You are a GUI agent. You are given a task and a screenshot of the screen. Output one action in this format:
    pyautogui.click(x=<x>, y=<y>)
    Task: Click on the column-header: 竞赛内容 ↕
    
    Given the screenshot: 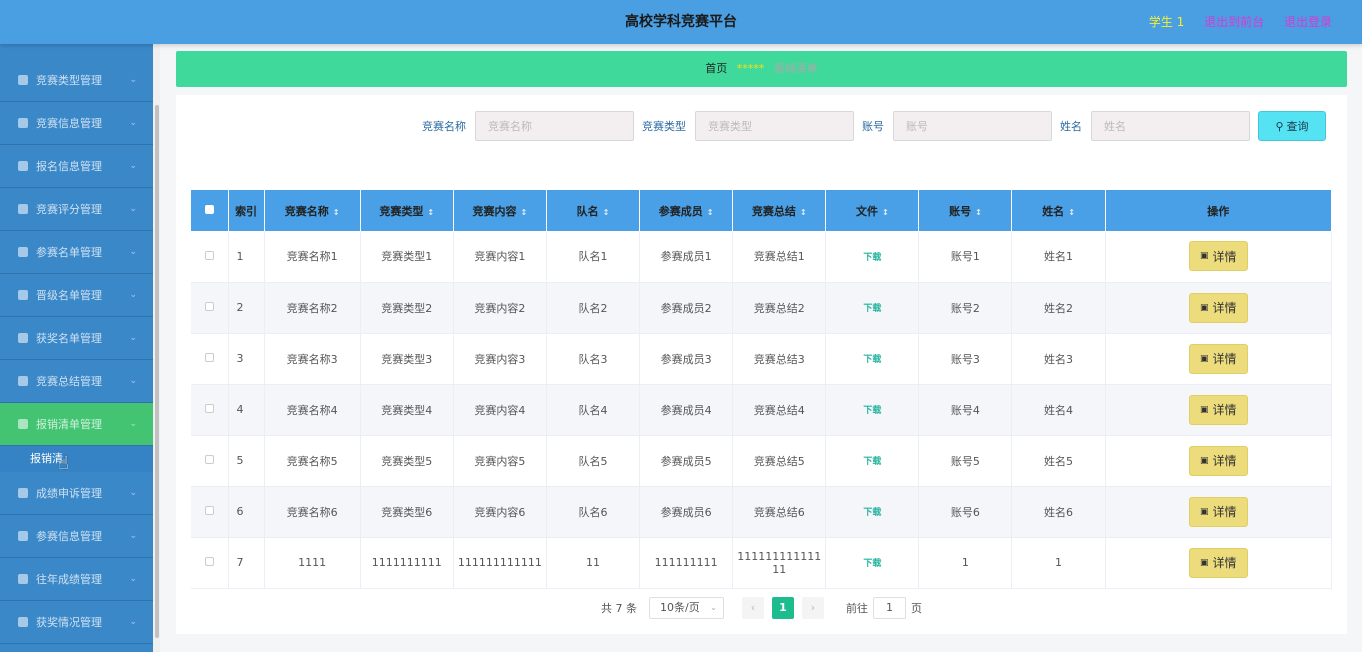 What is the action you would take?
    pyautogui.click(x=500, y=210)
    